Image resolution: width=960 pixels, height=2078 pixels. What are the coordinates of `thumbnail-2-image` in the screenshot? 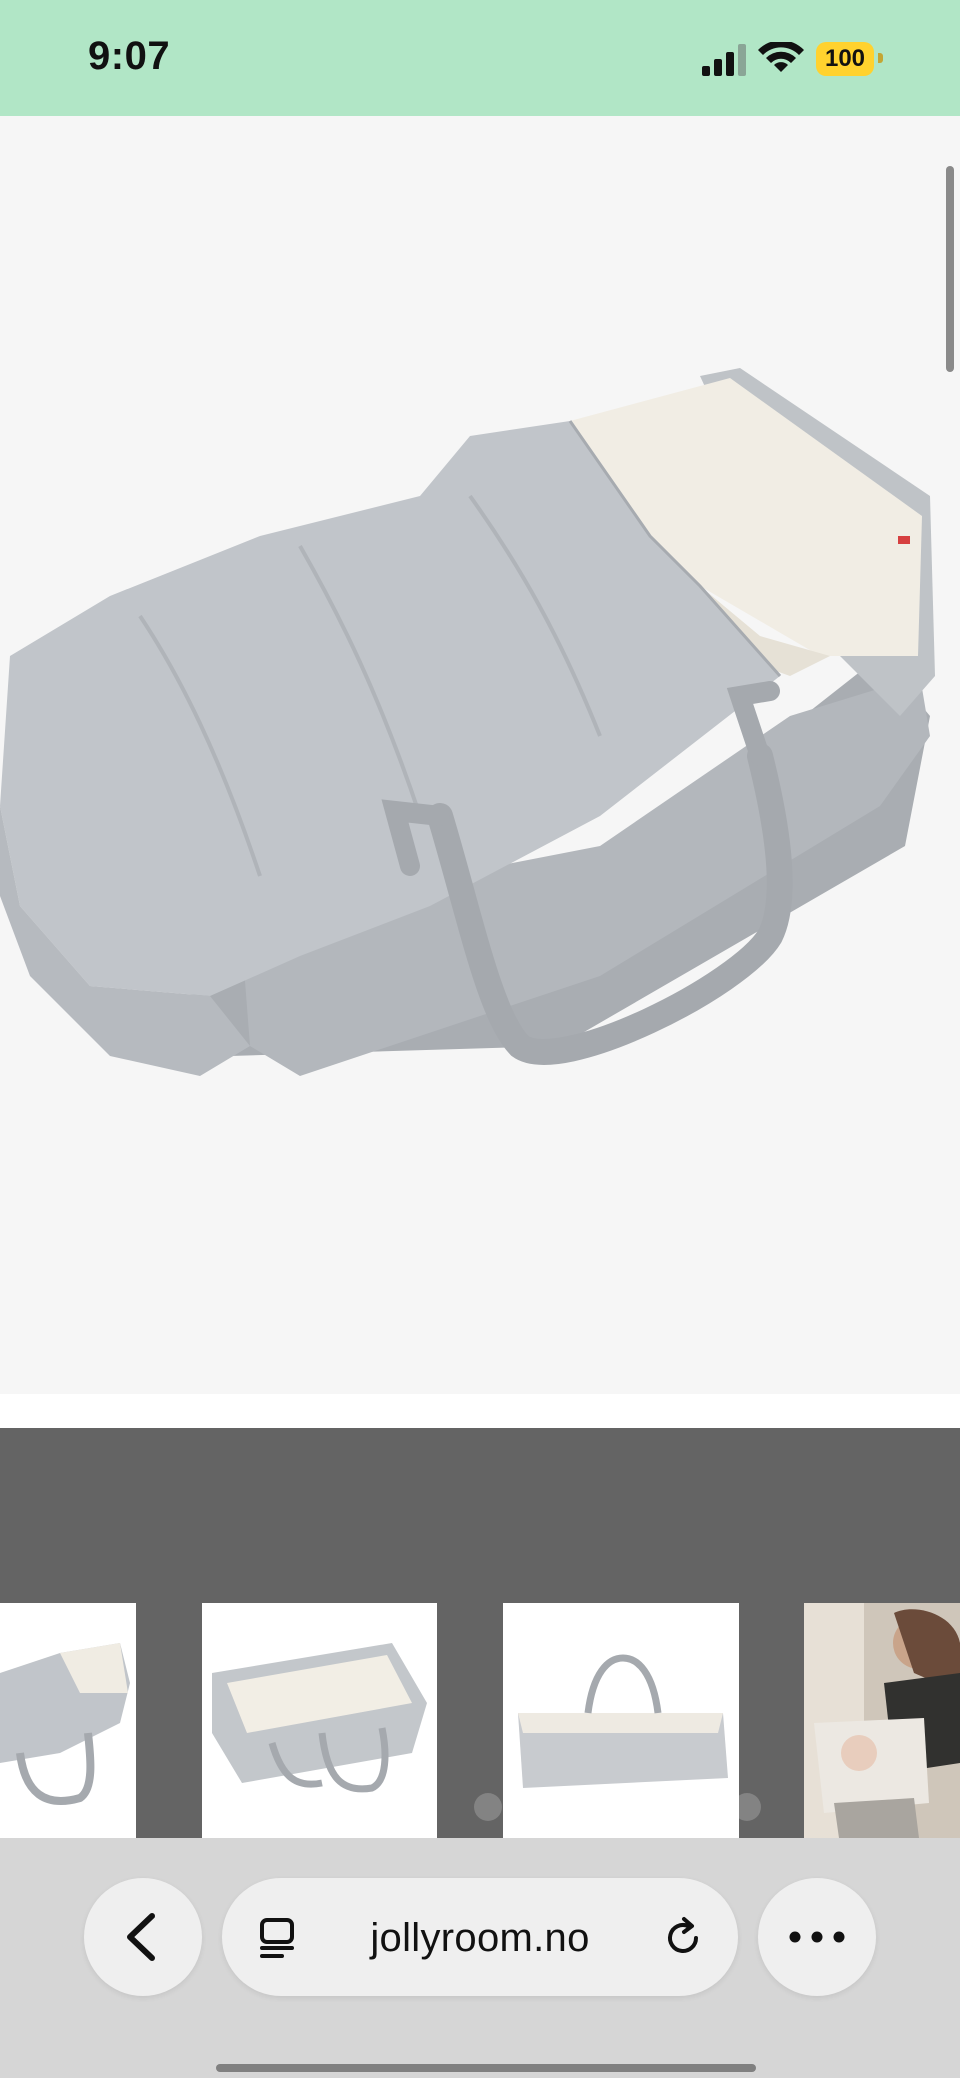 It's located at (319, 1718).